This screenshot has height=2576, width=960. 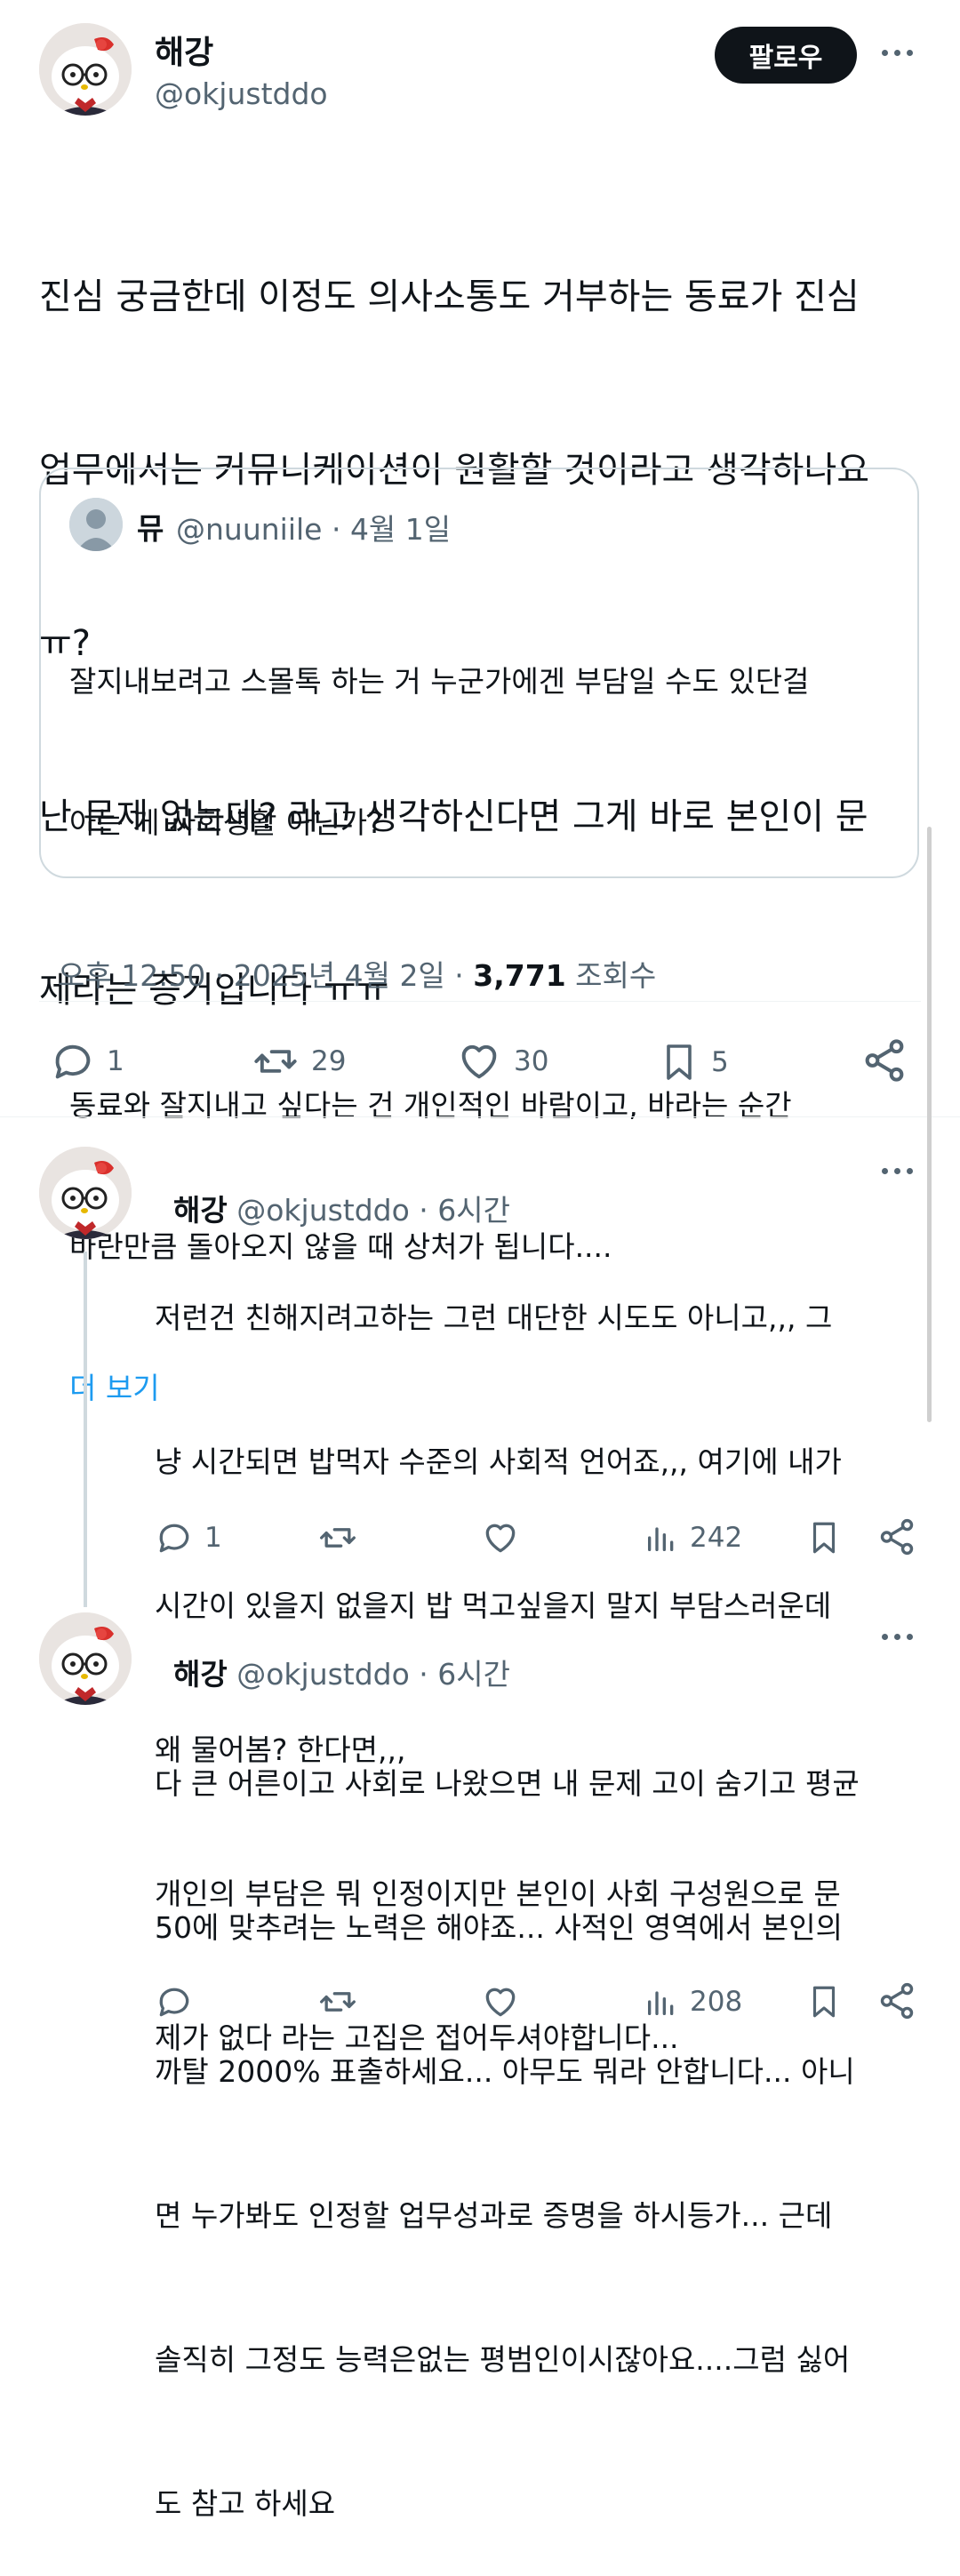 What do you see at coordinates (505, 2071) in the screenshot?
I see `reply-line: 까탈 2000% 표출하세요... 아무도 뭐라 안합니다... 아니` at bounding box center [505, 2071].